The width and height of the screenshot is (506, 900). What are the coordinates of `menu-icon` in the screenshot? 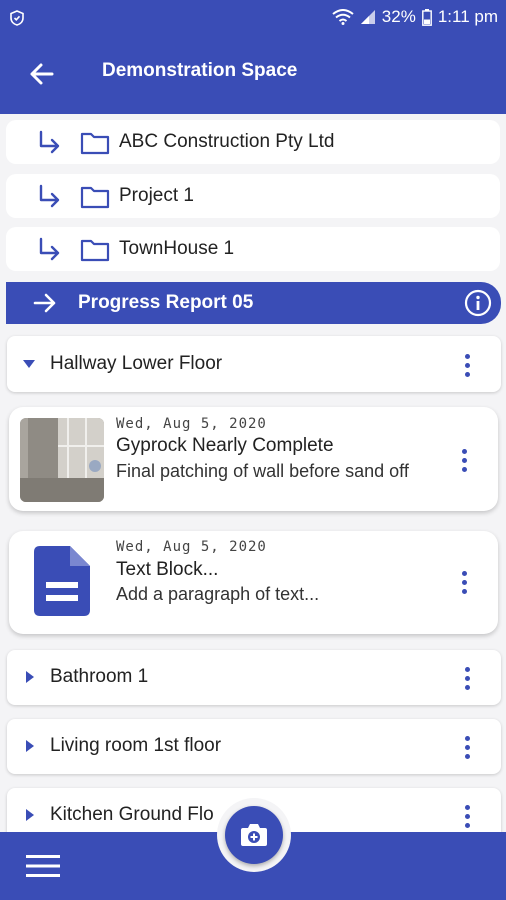 It's located at (43, 866).